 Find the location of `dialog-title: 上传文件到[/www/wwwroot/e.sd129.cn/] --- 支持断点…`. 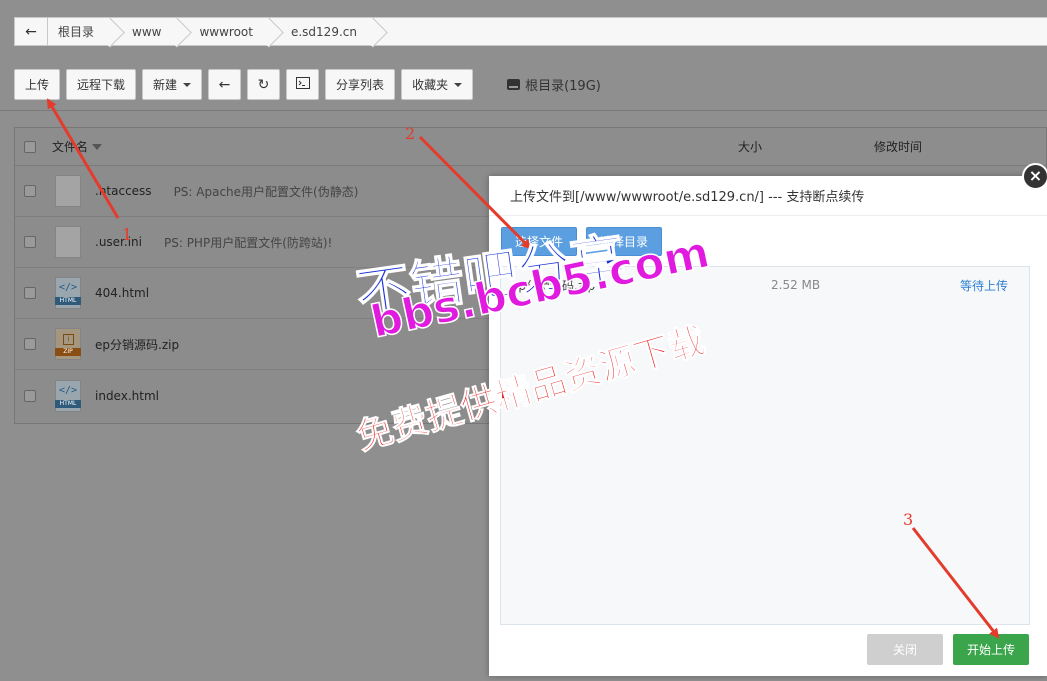

dialog-title: 上传文件到[/www/wwwroot/e.sd129.cn/] --- 支持断点… is located at coordinates (768, 196).